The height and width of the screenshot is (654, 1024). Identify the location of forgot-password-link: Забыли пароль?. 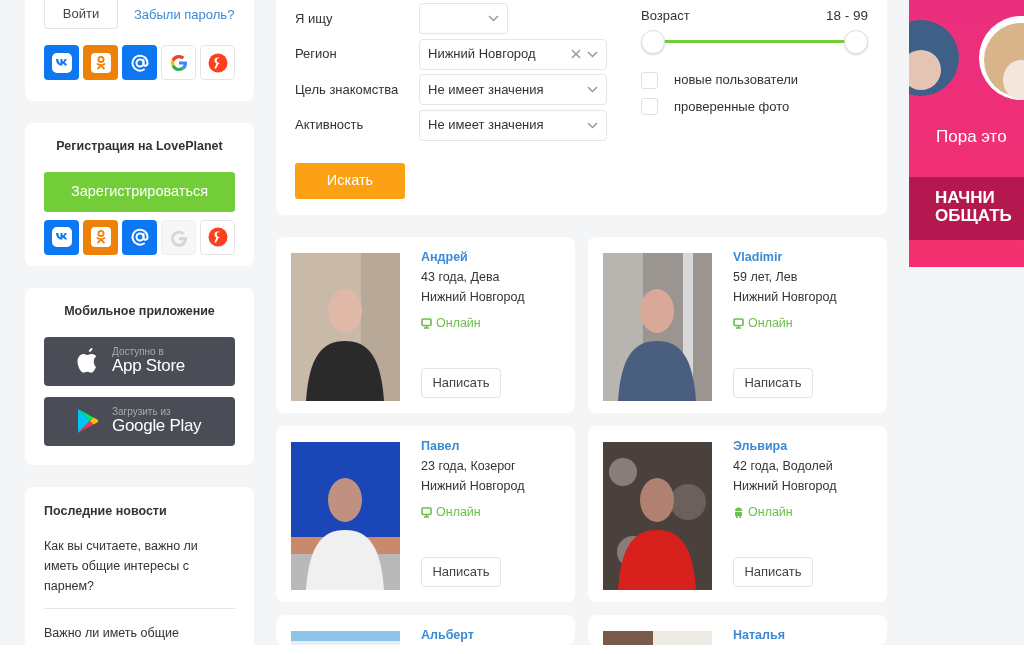
(184, 14).